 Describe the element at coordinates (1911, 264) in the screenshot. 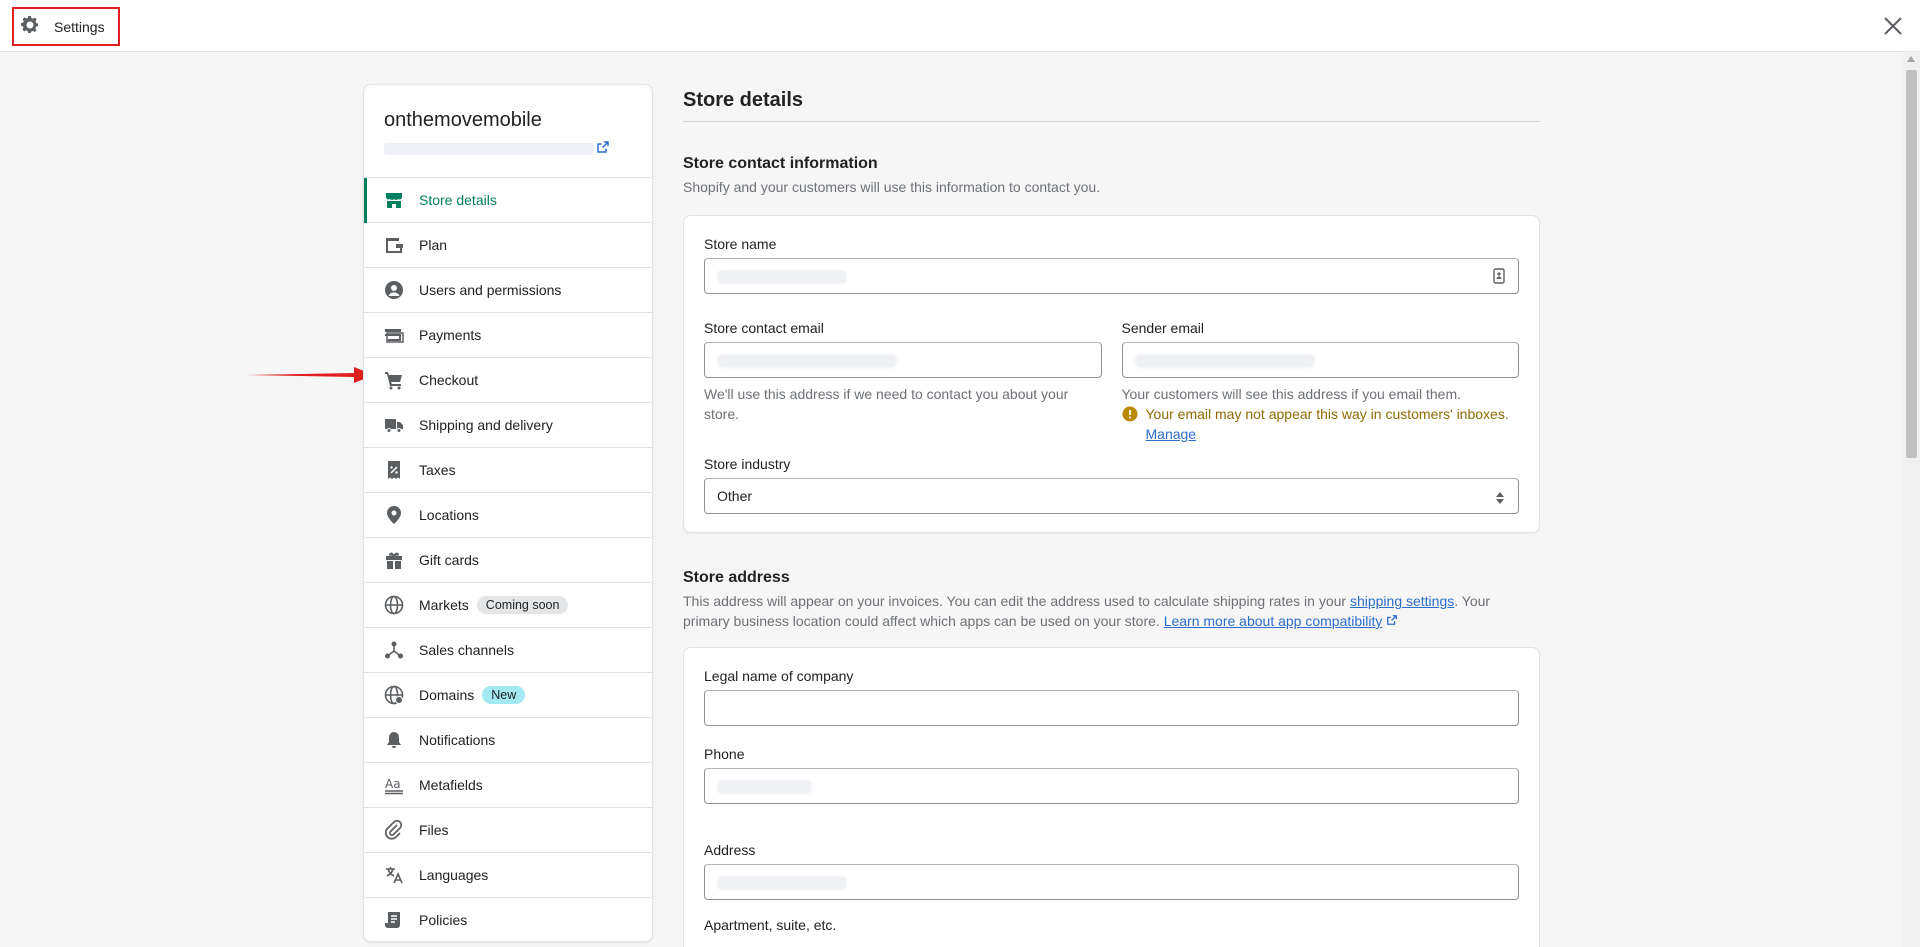

I see `scroll-thumb` at that location.